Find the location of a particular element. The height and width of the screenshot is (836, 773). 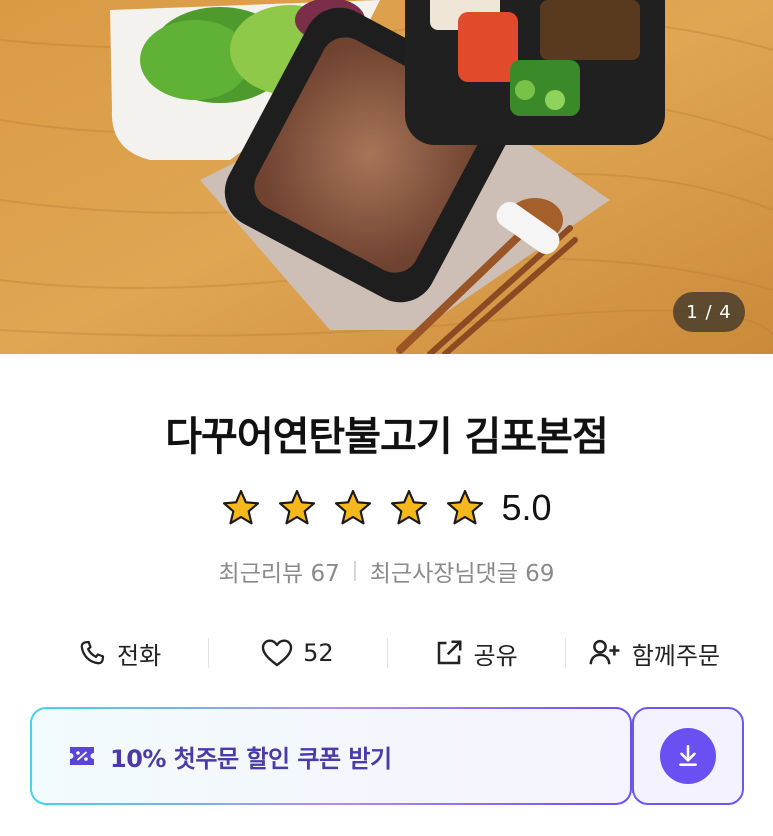

first-order-coupon: 10% 첫주문 할인 쿠폰 받기 is located at coordinates (387, 756).